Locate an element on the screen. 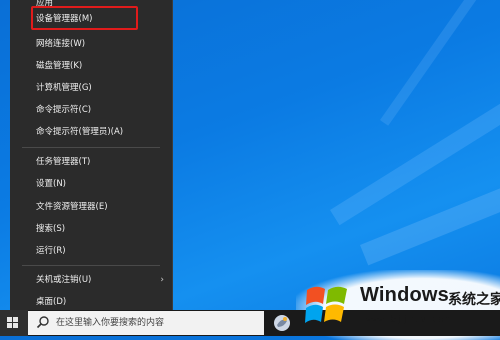 This screenshot has height=340, width=500. pinned-app-icon is located at coordinates (282, 323).